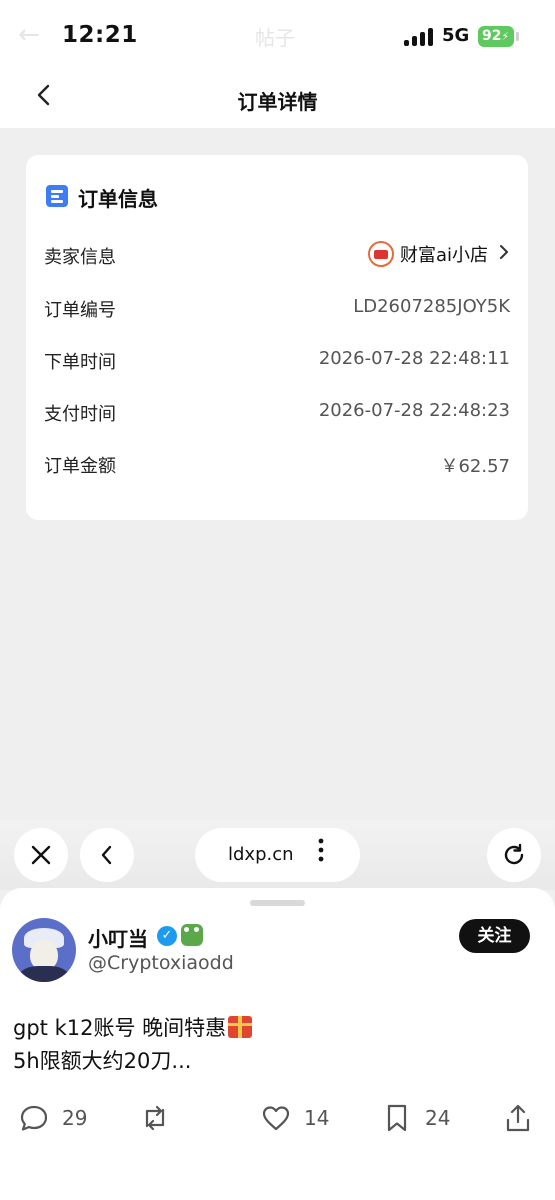 The image size is (555, 1200). Describe the element at coordinates (294, 1118) in the screenshot. I see `like-button: 14` at that location.